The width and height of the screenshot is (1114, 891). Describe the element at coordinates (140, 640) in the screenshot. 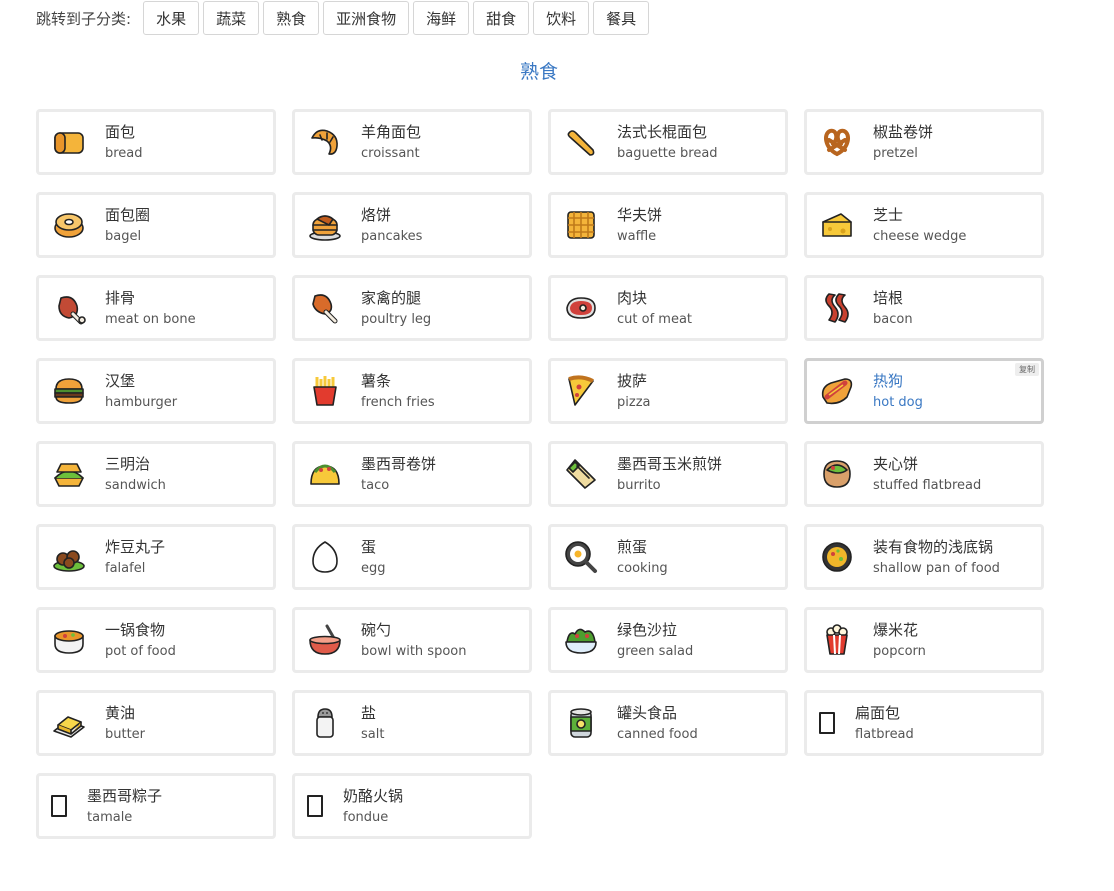

I see `emoji-card-texts: 一锅食物 pot of food` at that location.